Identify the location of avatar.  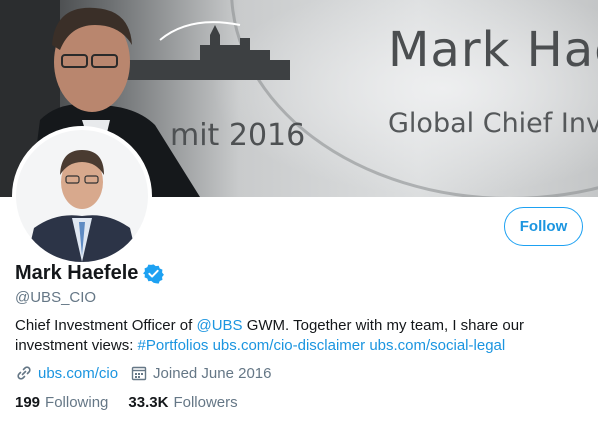
(82, 196).